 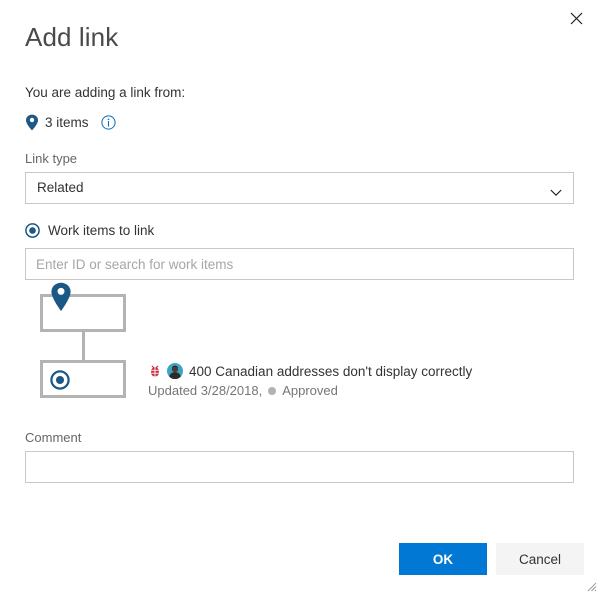 I want to click on work-item-search-input, so click(x=299, y=264).